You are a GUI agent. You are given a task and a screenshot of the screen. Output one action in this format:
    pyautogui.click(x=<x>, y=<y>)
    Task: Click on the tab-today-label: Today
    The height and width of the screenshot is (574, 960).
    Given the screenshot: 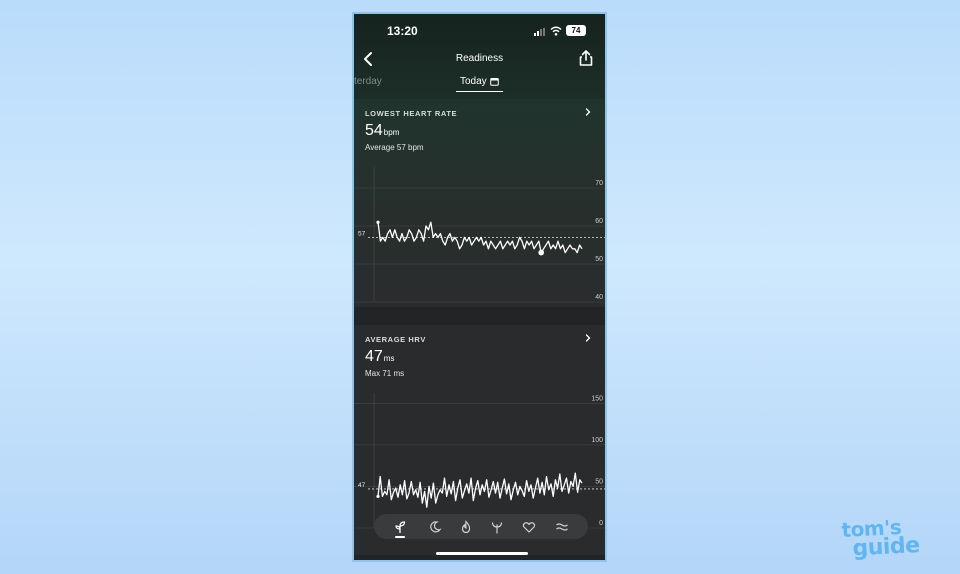 What is the action you would take?
    pyautogui.click(x=473, y=81)
    